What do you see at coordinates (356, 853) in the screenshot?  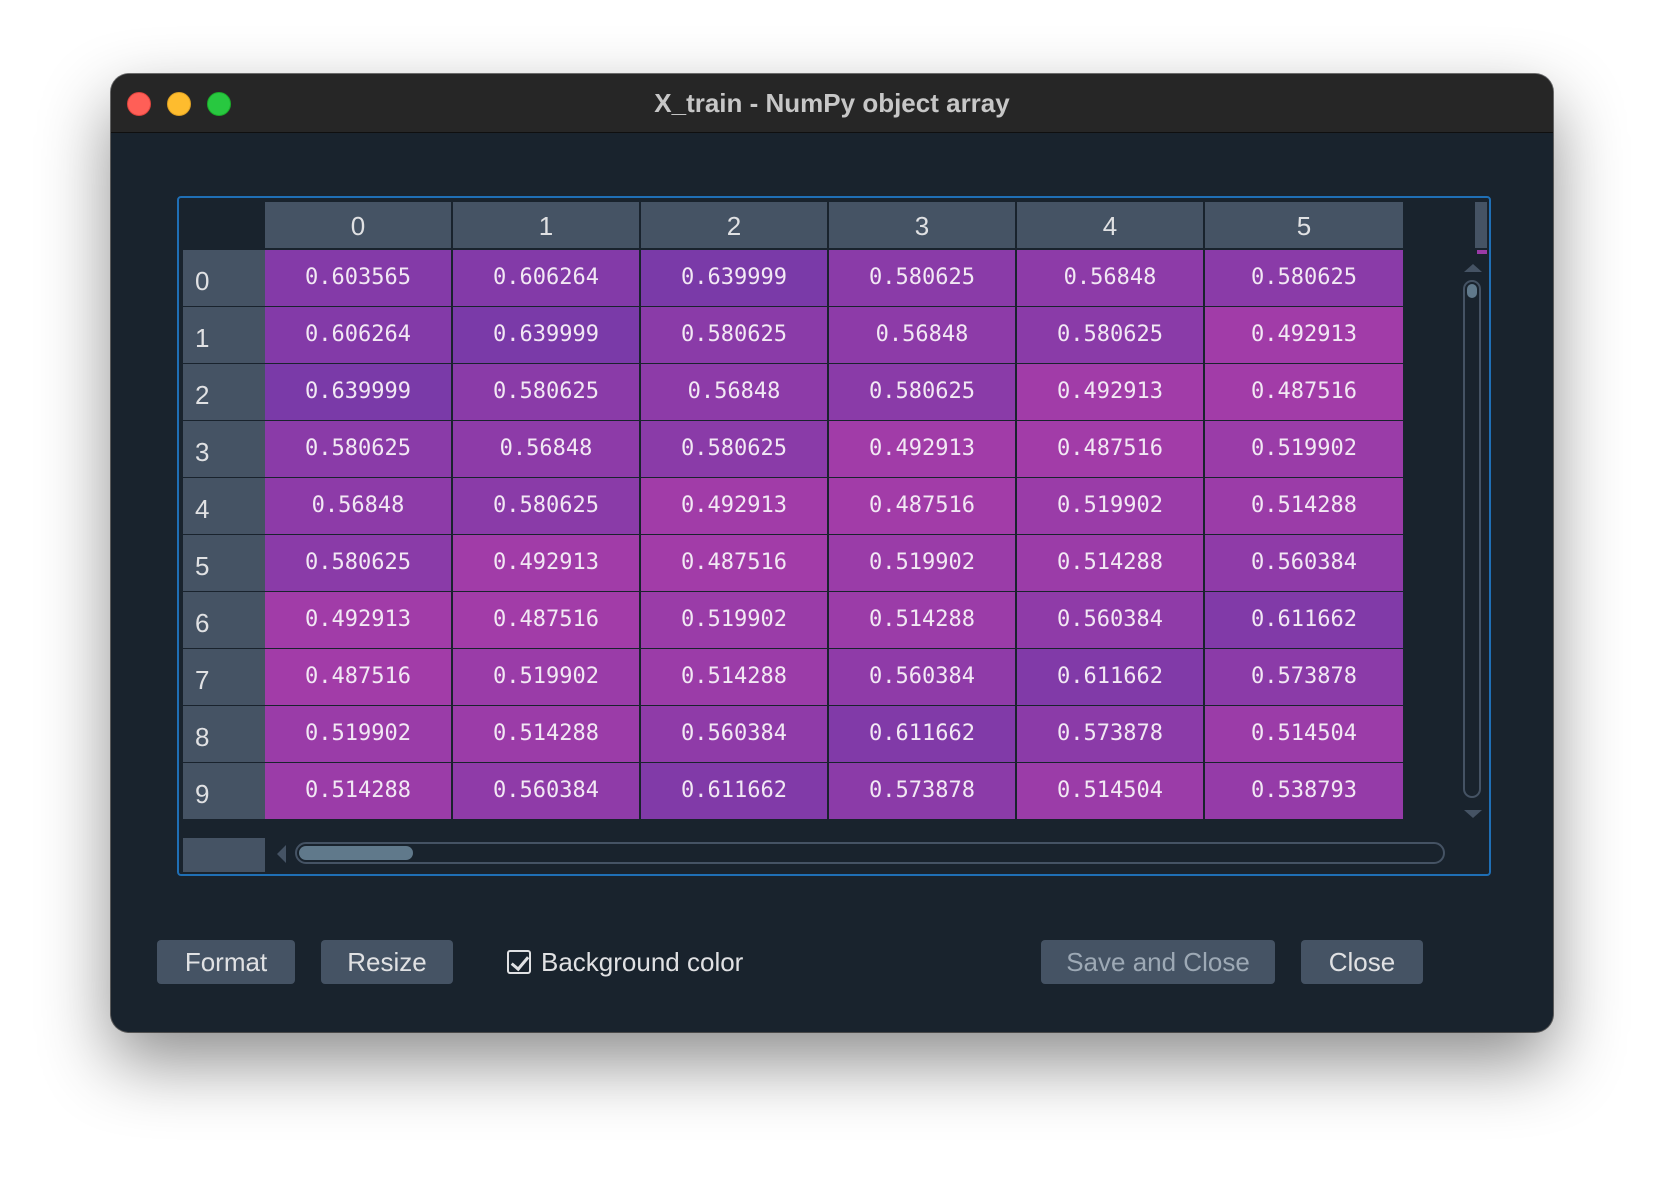 I see `horizontal-scroll-thumb` at bounding box center [356, 853].